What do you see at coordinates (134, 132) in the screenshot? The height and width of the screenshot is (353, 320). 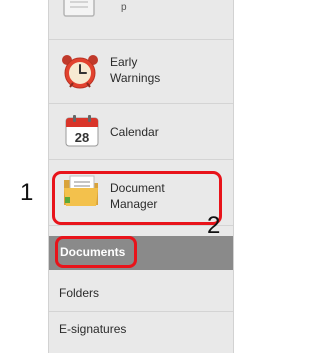 I see `sidebar-item-label: Calendar` at bounding box center [134, 132].